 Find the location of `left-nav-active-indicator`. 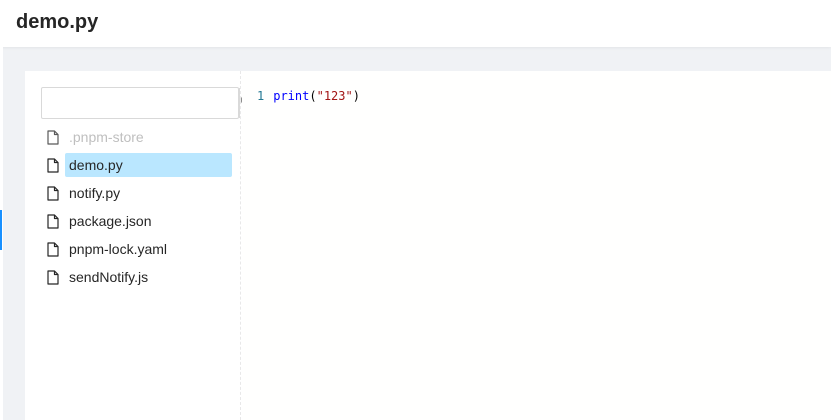

left-nav-active-indicator is located at coordinates (1, 230).